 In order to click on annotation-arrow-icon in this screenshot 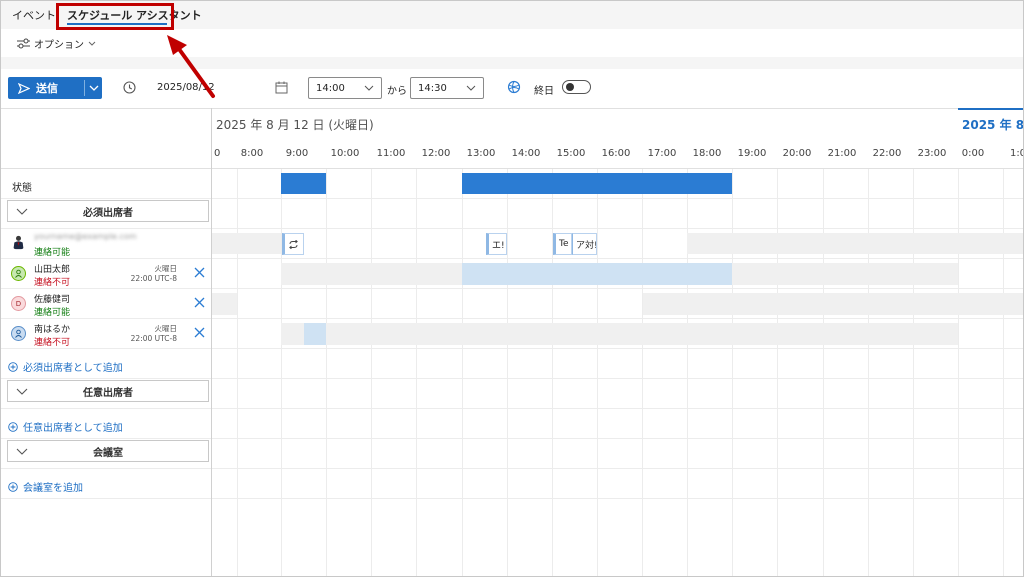, I will do `click(191, 66)`.